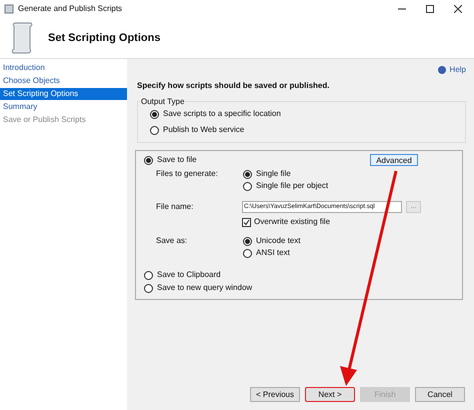 The image size is (474, 410). What do you see at coordinates (70, 9) in the screenshot?
I see `window-title: Generate and Publish Scripts` at bounding box center [70, 9].